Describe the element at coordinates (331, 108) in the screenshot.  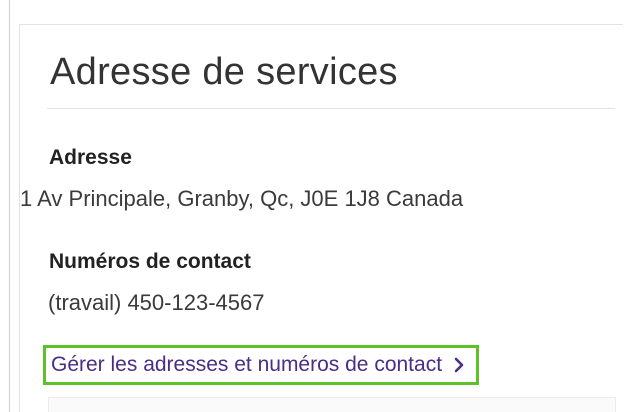
I see `title-divider` at that location.